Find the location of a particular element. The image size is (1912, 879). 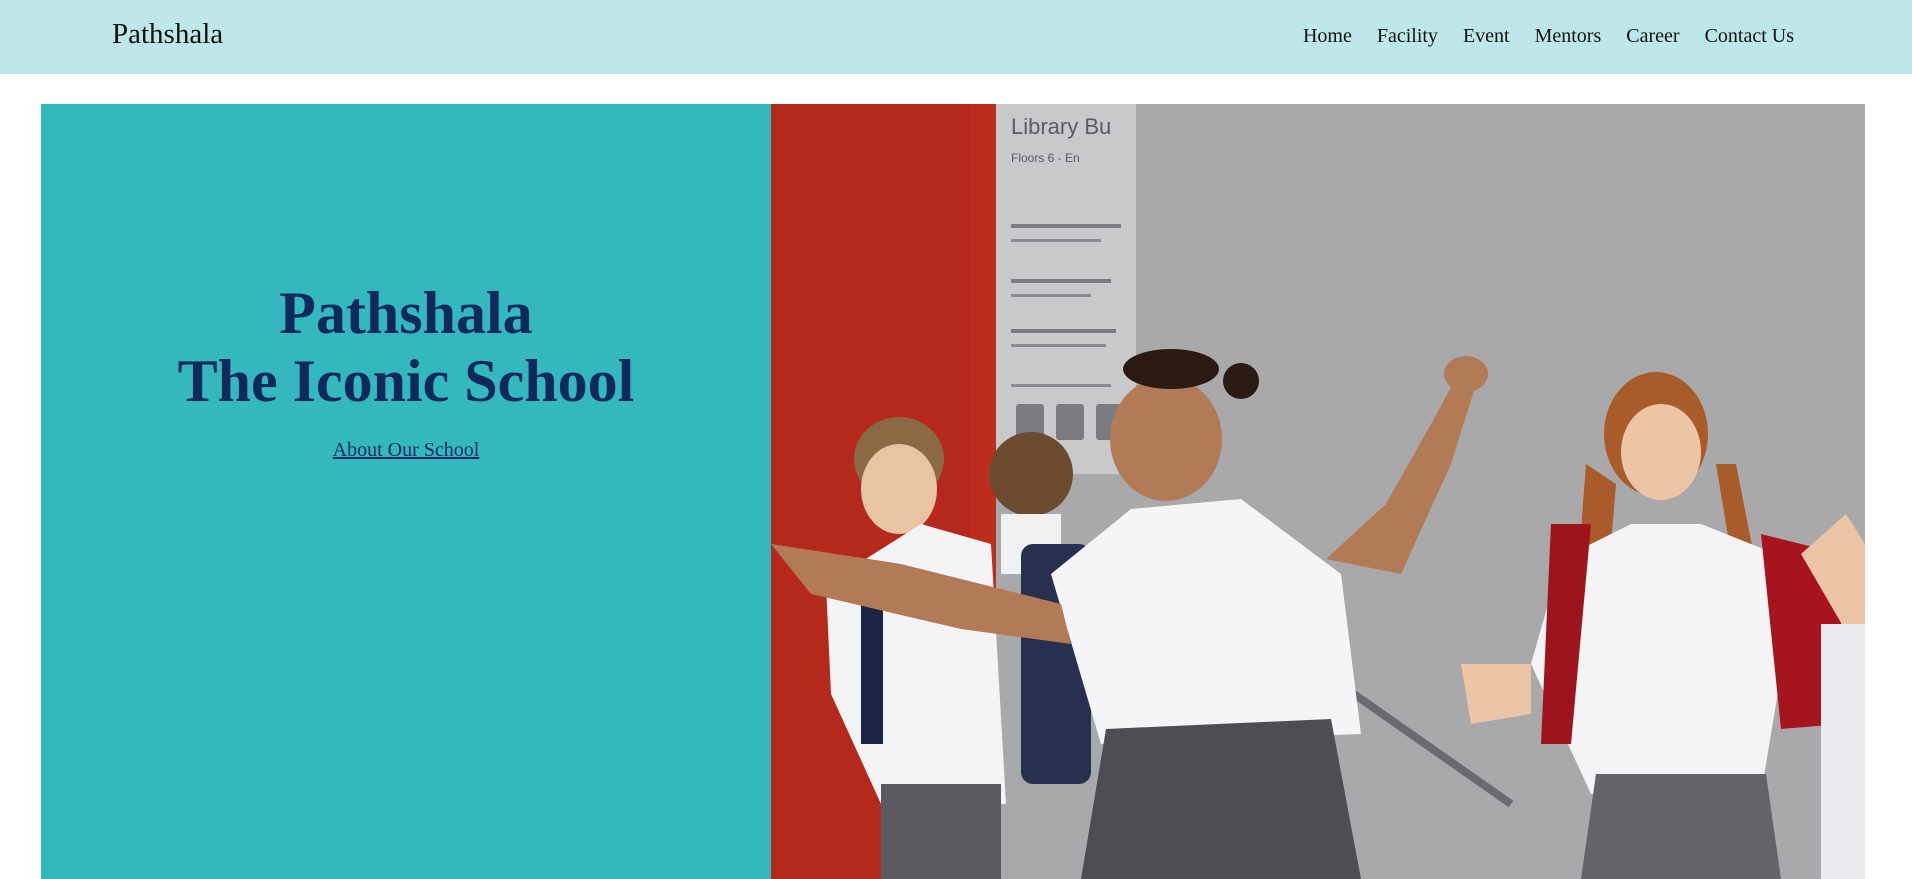

about-school-link: About Our School is located at coordinates (406, 450).